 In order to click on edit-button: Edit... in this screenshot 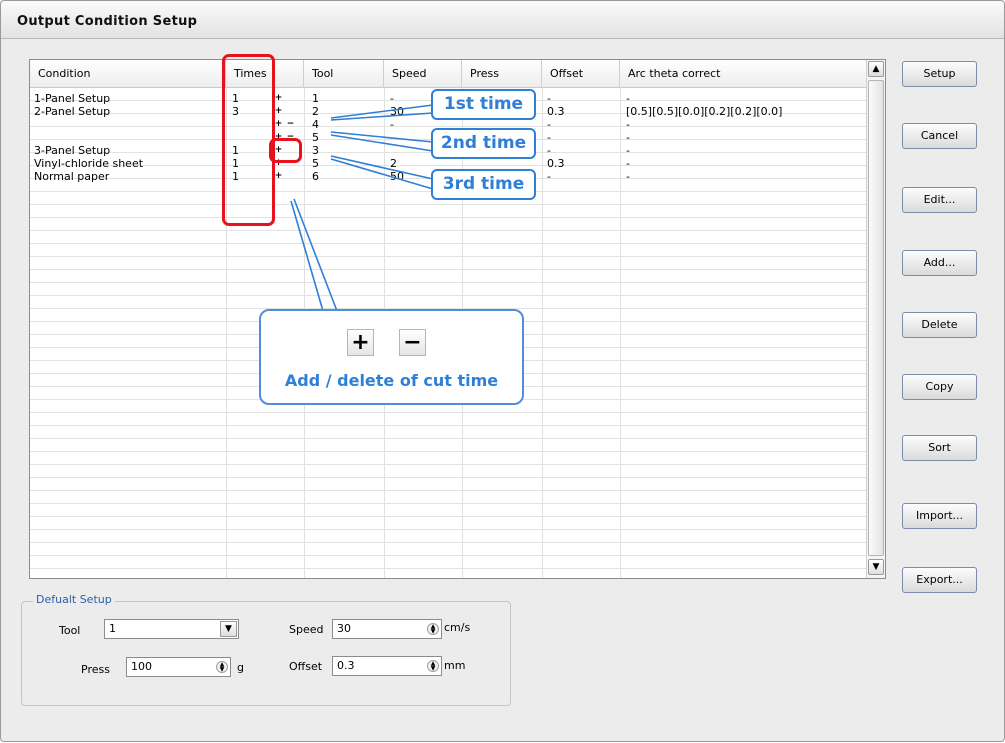, I will do `click(939, 200)`.